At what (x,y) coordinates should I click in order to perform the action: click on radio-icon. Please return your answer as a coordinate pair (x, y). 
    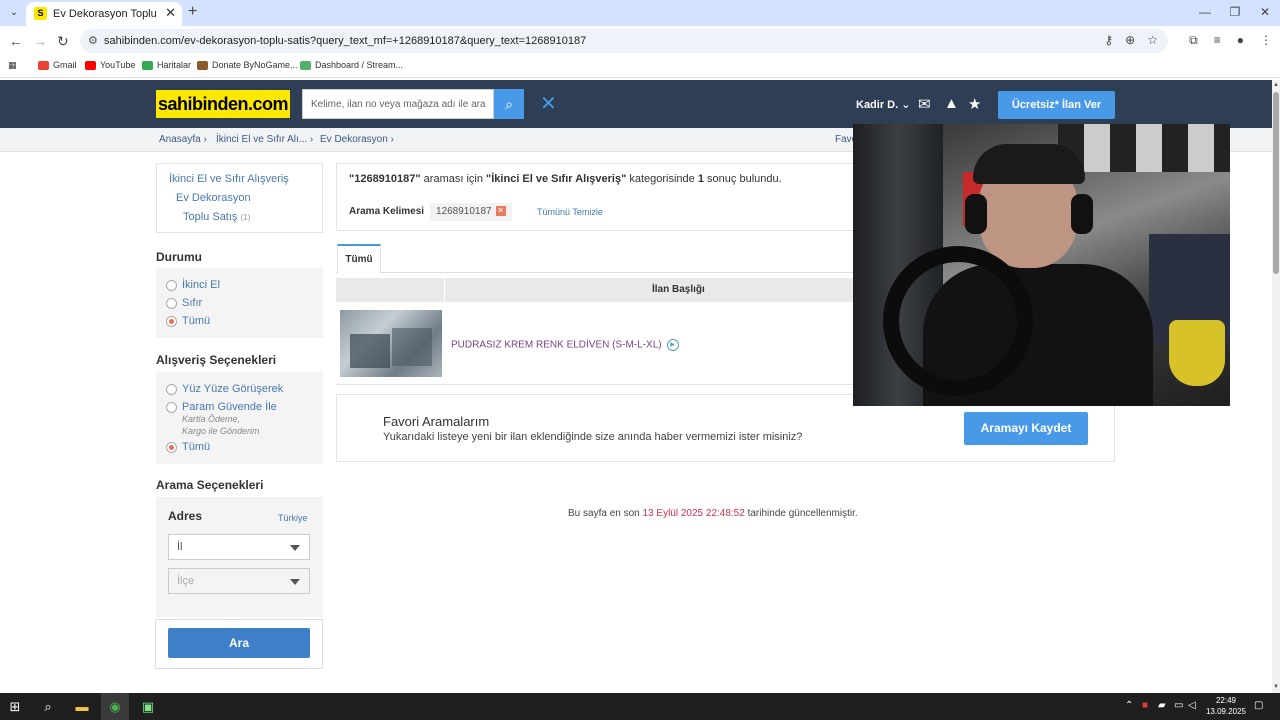
    Looking at the image, I should click on (171, 407).